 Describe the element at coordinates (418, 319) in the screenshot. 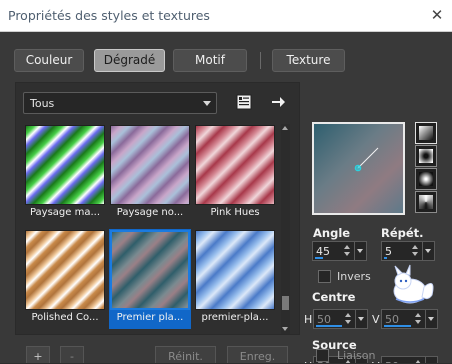

I see `center-v-spinner-icon` at that location.